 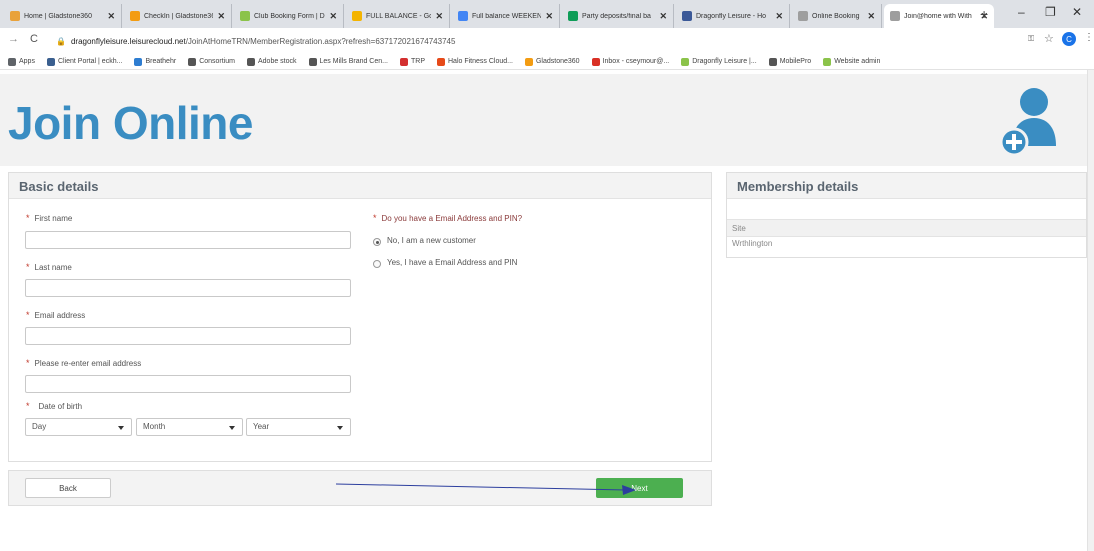 I want to click on tab-label: Dragonfly Leisure - Ho, so click(x=731, y=16).